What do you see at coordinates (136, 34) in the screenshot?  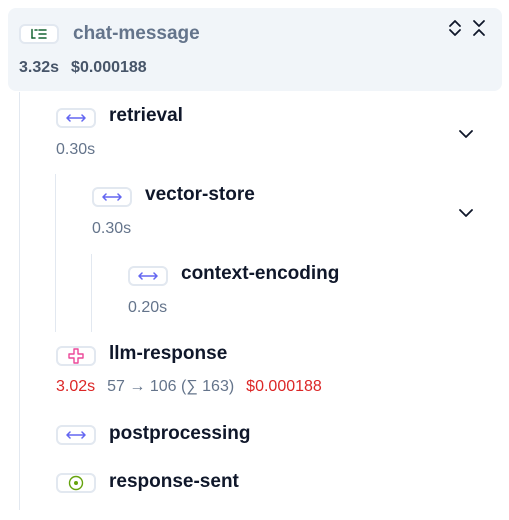 I see `trace-title: chat-message` at bounding box center [136, 34].